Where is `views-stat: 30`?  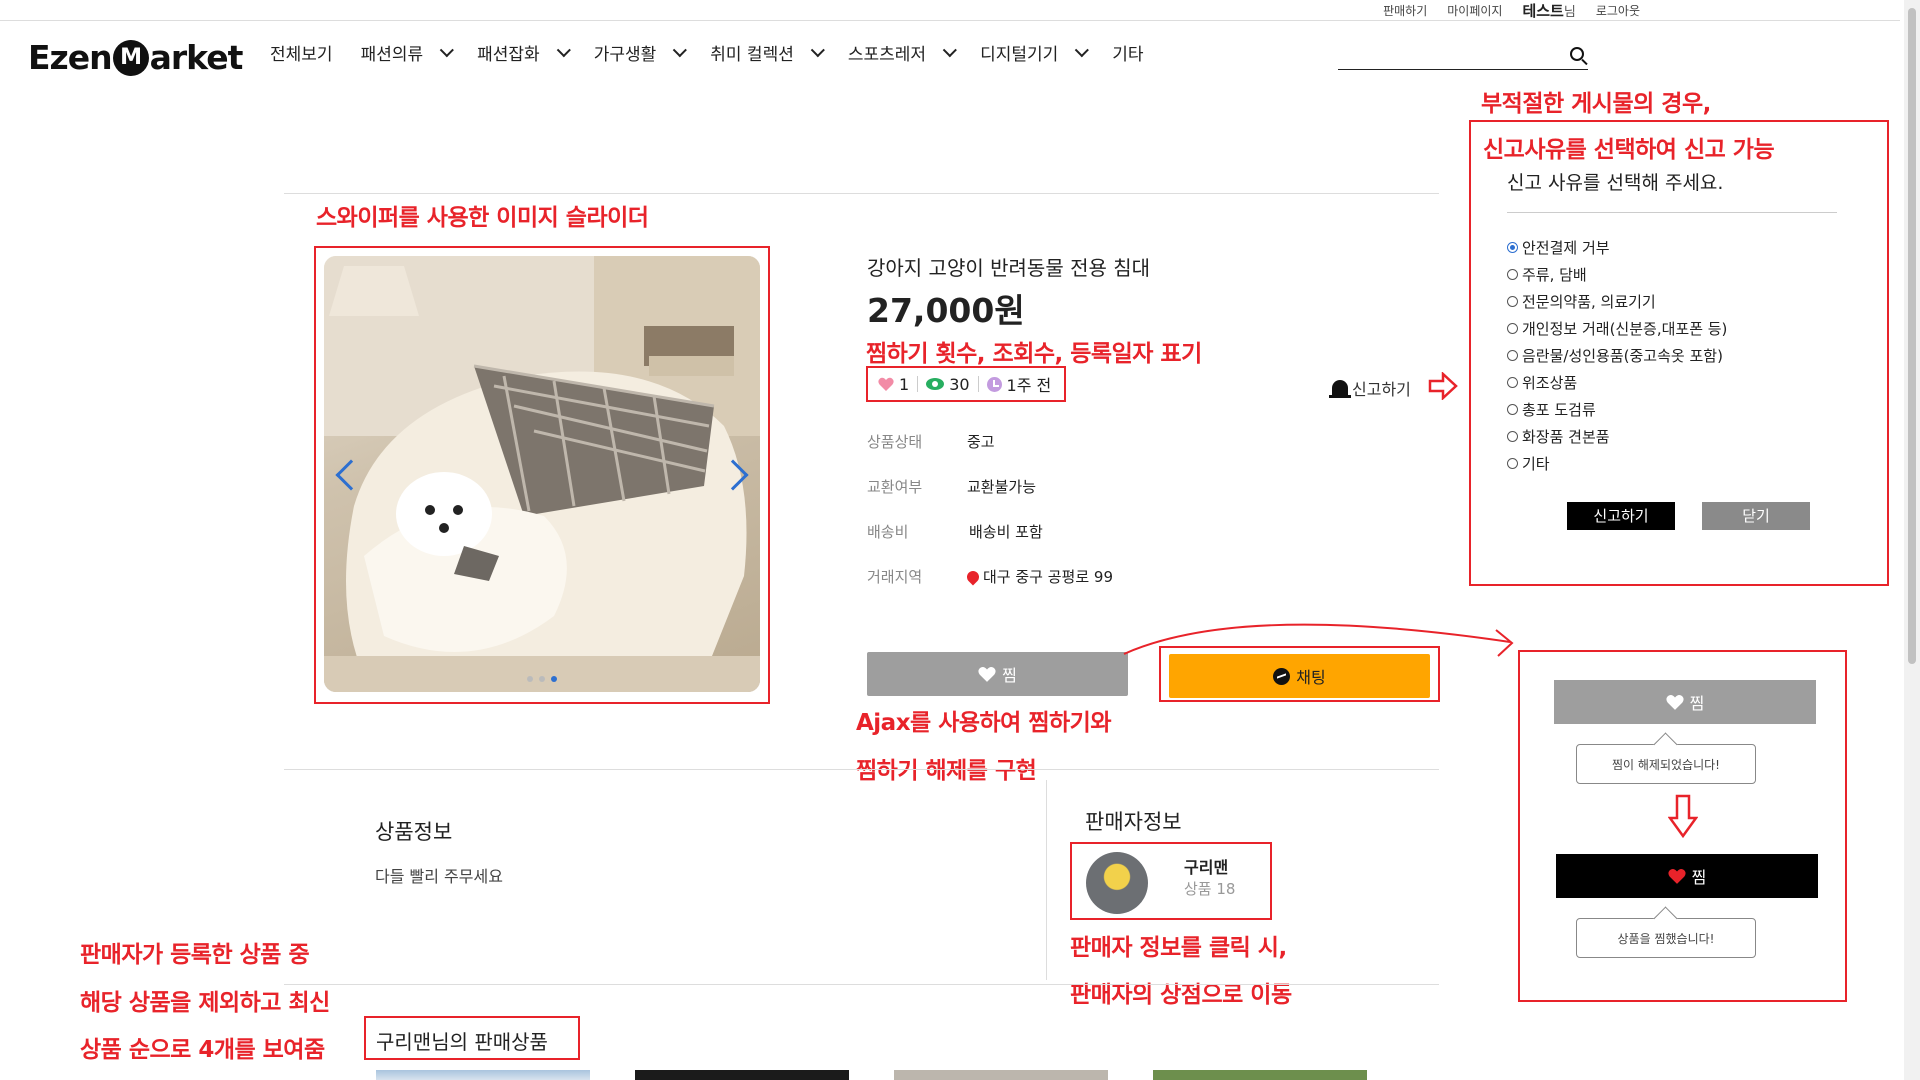 views-stat: 30 is located at coordinates (948, 384).